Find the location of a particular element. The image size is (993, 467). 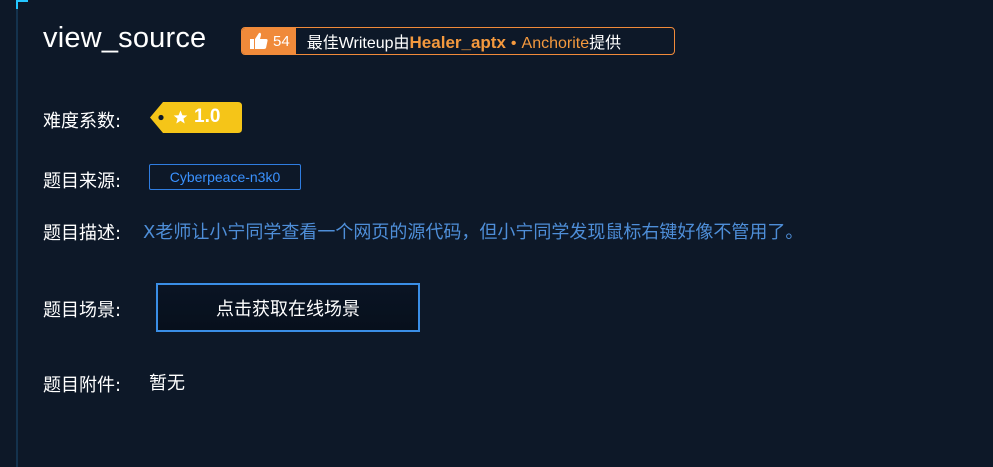

writeup-author-link: Healer_aptx is located at coordinates (458, 42).